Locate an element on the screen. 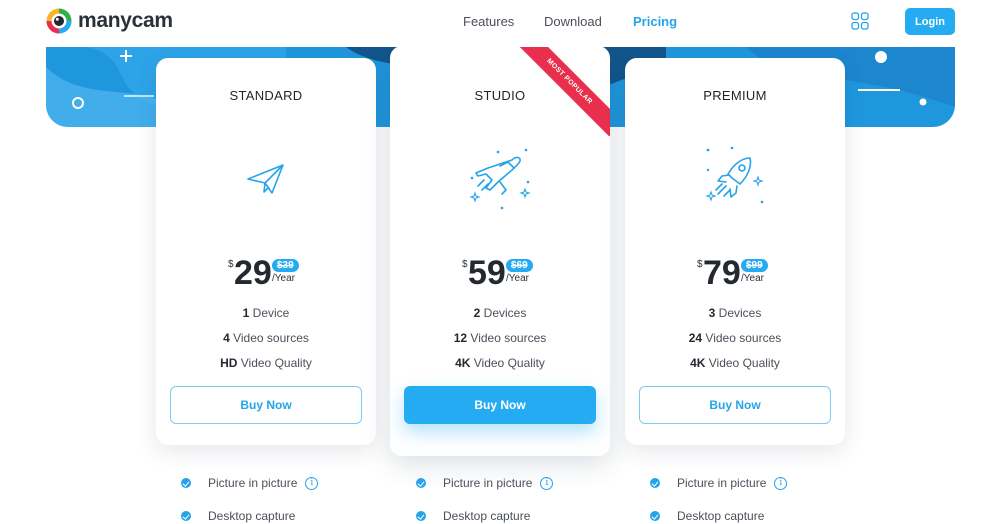 The height and width of the screenshot is (524, 1000). old-price-badge: $39 is located at coordinates (285, 265).